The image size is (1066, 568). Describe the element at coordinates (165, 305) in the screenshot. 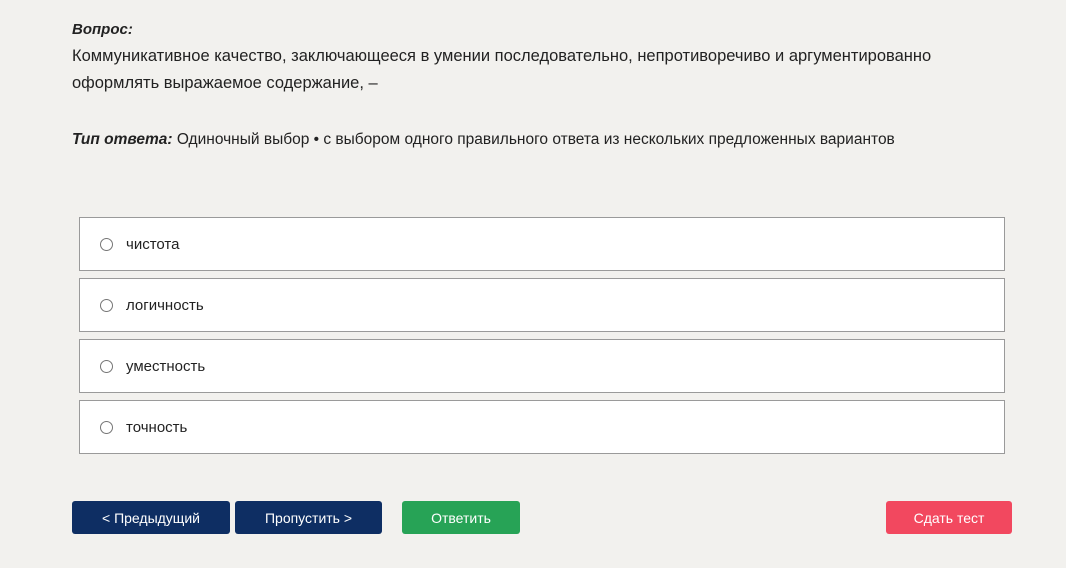

I see `option-label: логичность` at that location.